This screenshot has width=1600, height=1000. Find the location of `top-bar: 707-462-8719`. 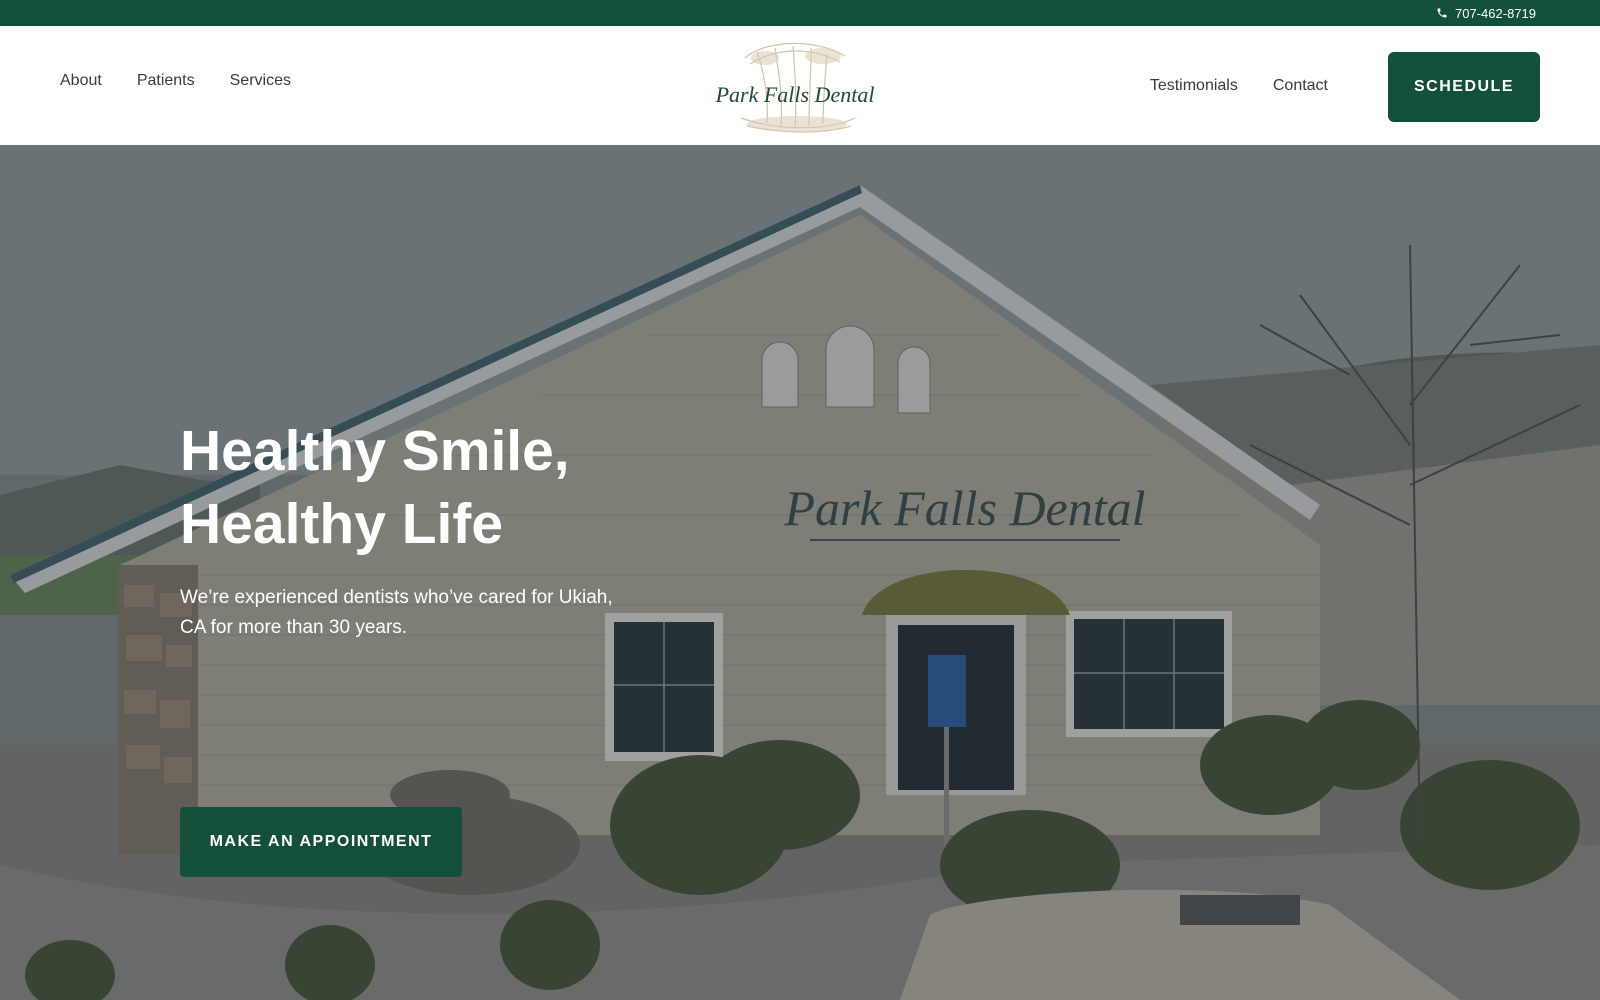

top-bar: 707-462-8719 is located at coordinates (800, 13).